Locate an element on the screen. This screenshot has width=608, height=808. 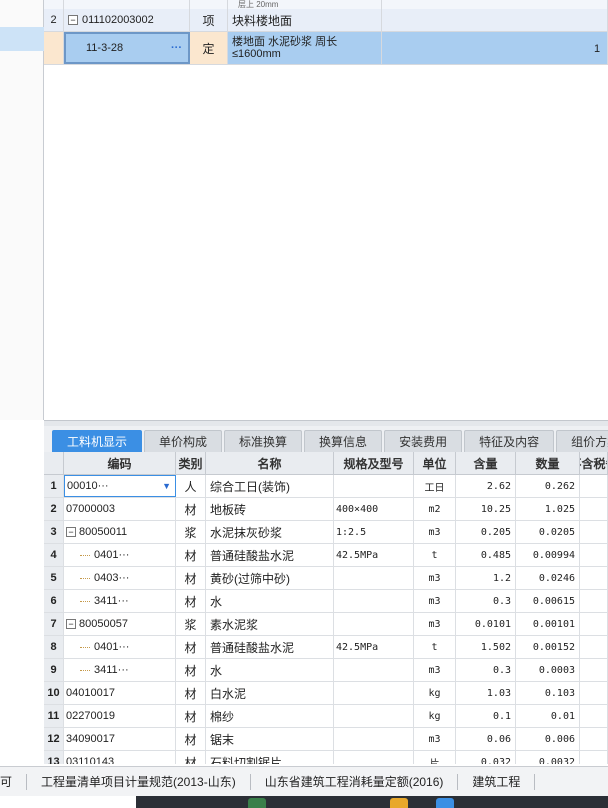
quantity-cell: 0.00152 is located at coordinates (548, 647).